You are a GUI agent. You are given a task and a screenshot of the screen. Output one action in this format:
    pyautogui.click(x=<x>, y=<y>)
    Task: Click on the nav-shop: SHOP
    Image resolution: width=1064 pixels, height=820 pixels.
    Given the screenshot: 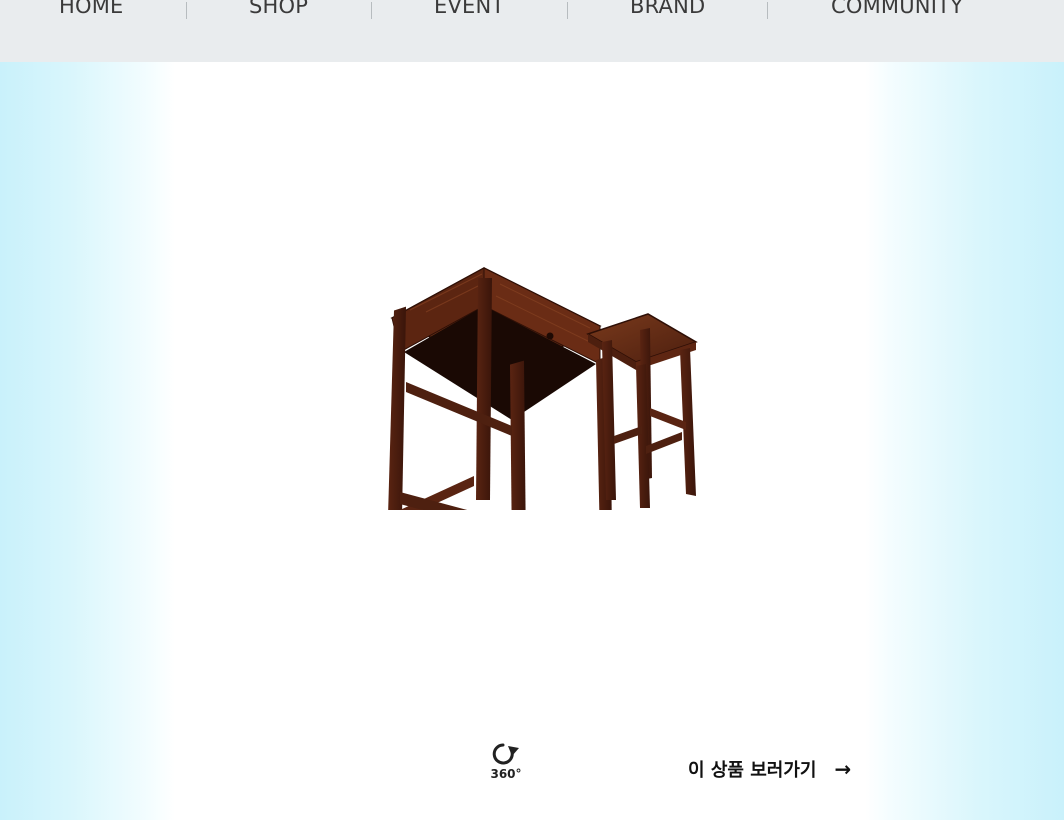 What is the action you would take?
    pyautogui.click(x=278, y=9)
    